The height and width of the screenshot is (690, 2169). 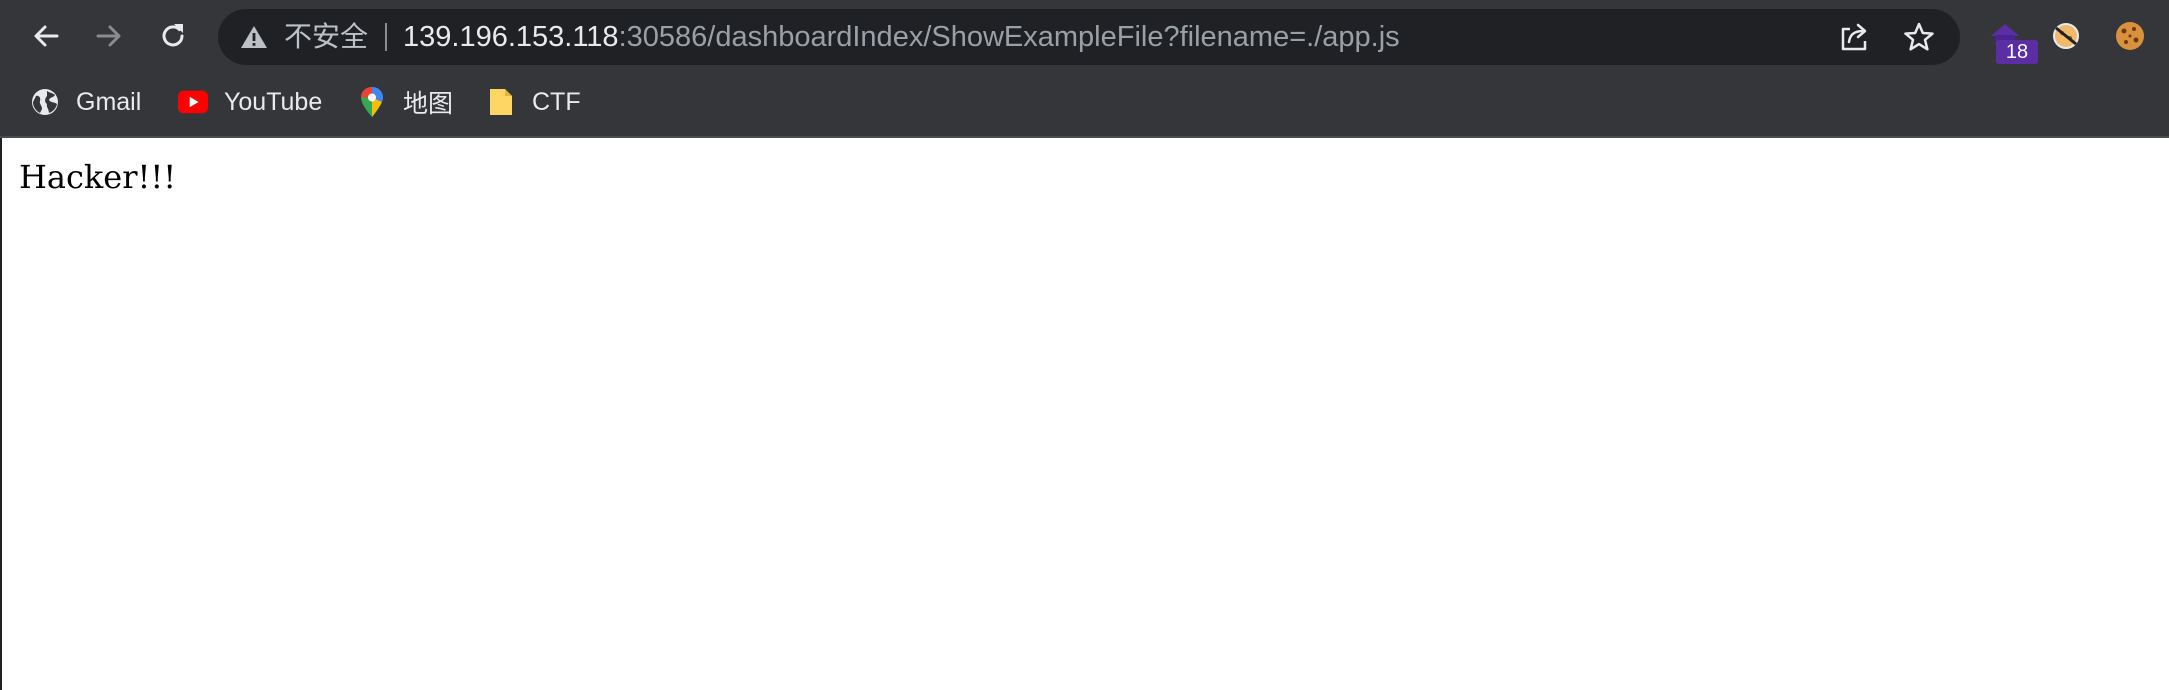 What do you see at coordinates (372, 102) in the screenshot?
I see `maps-pin-icon` at bounding box center [372, 102].